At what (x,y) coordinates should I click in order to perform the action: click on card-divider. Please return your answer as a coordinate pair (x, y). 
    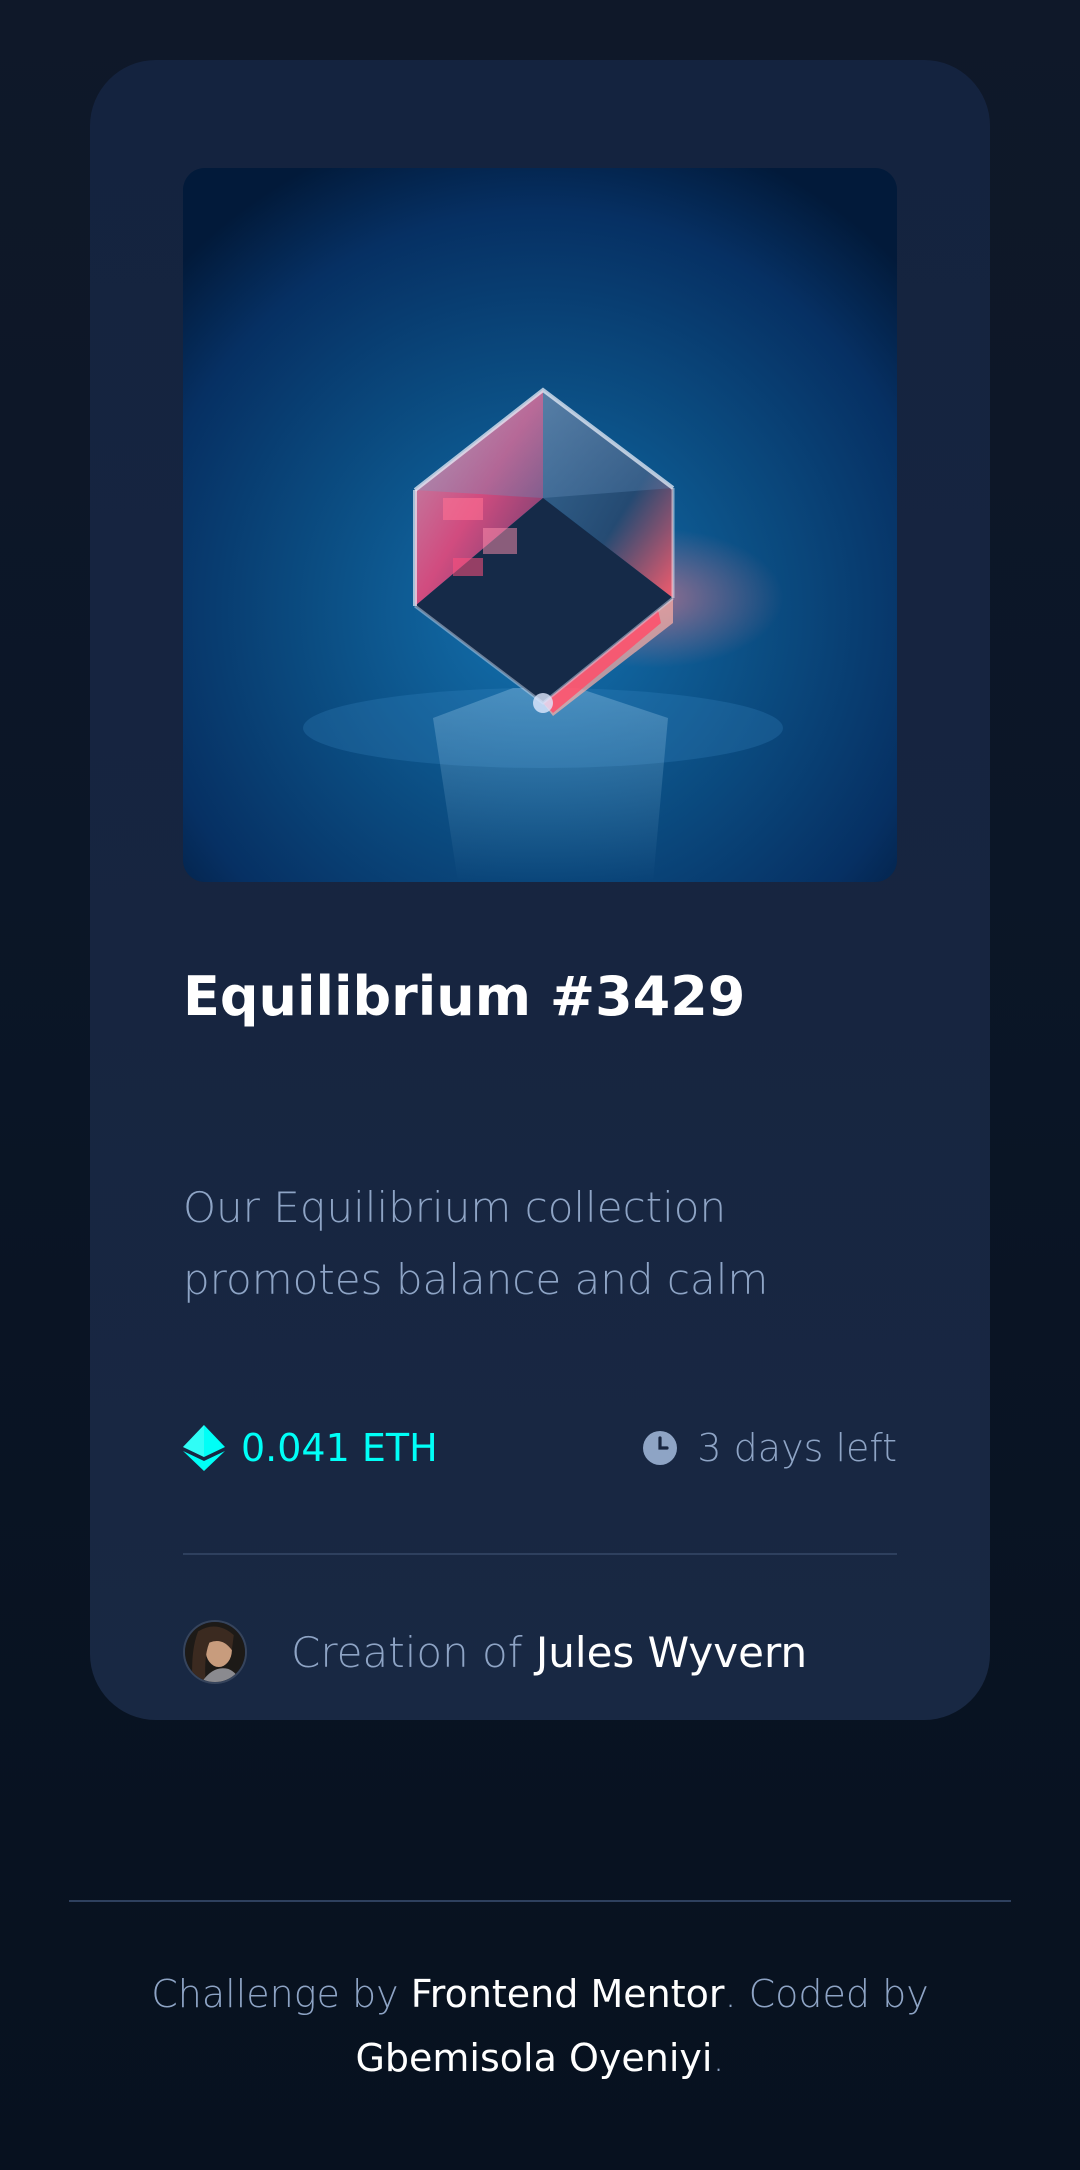
    Looking at the image, I should click on (540, 1554).